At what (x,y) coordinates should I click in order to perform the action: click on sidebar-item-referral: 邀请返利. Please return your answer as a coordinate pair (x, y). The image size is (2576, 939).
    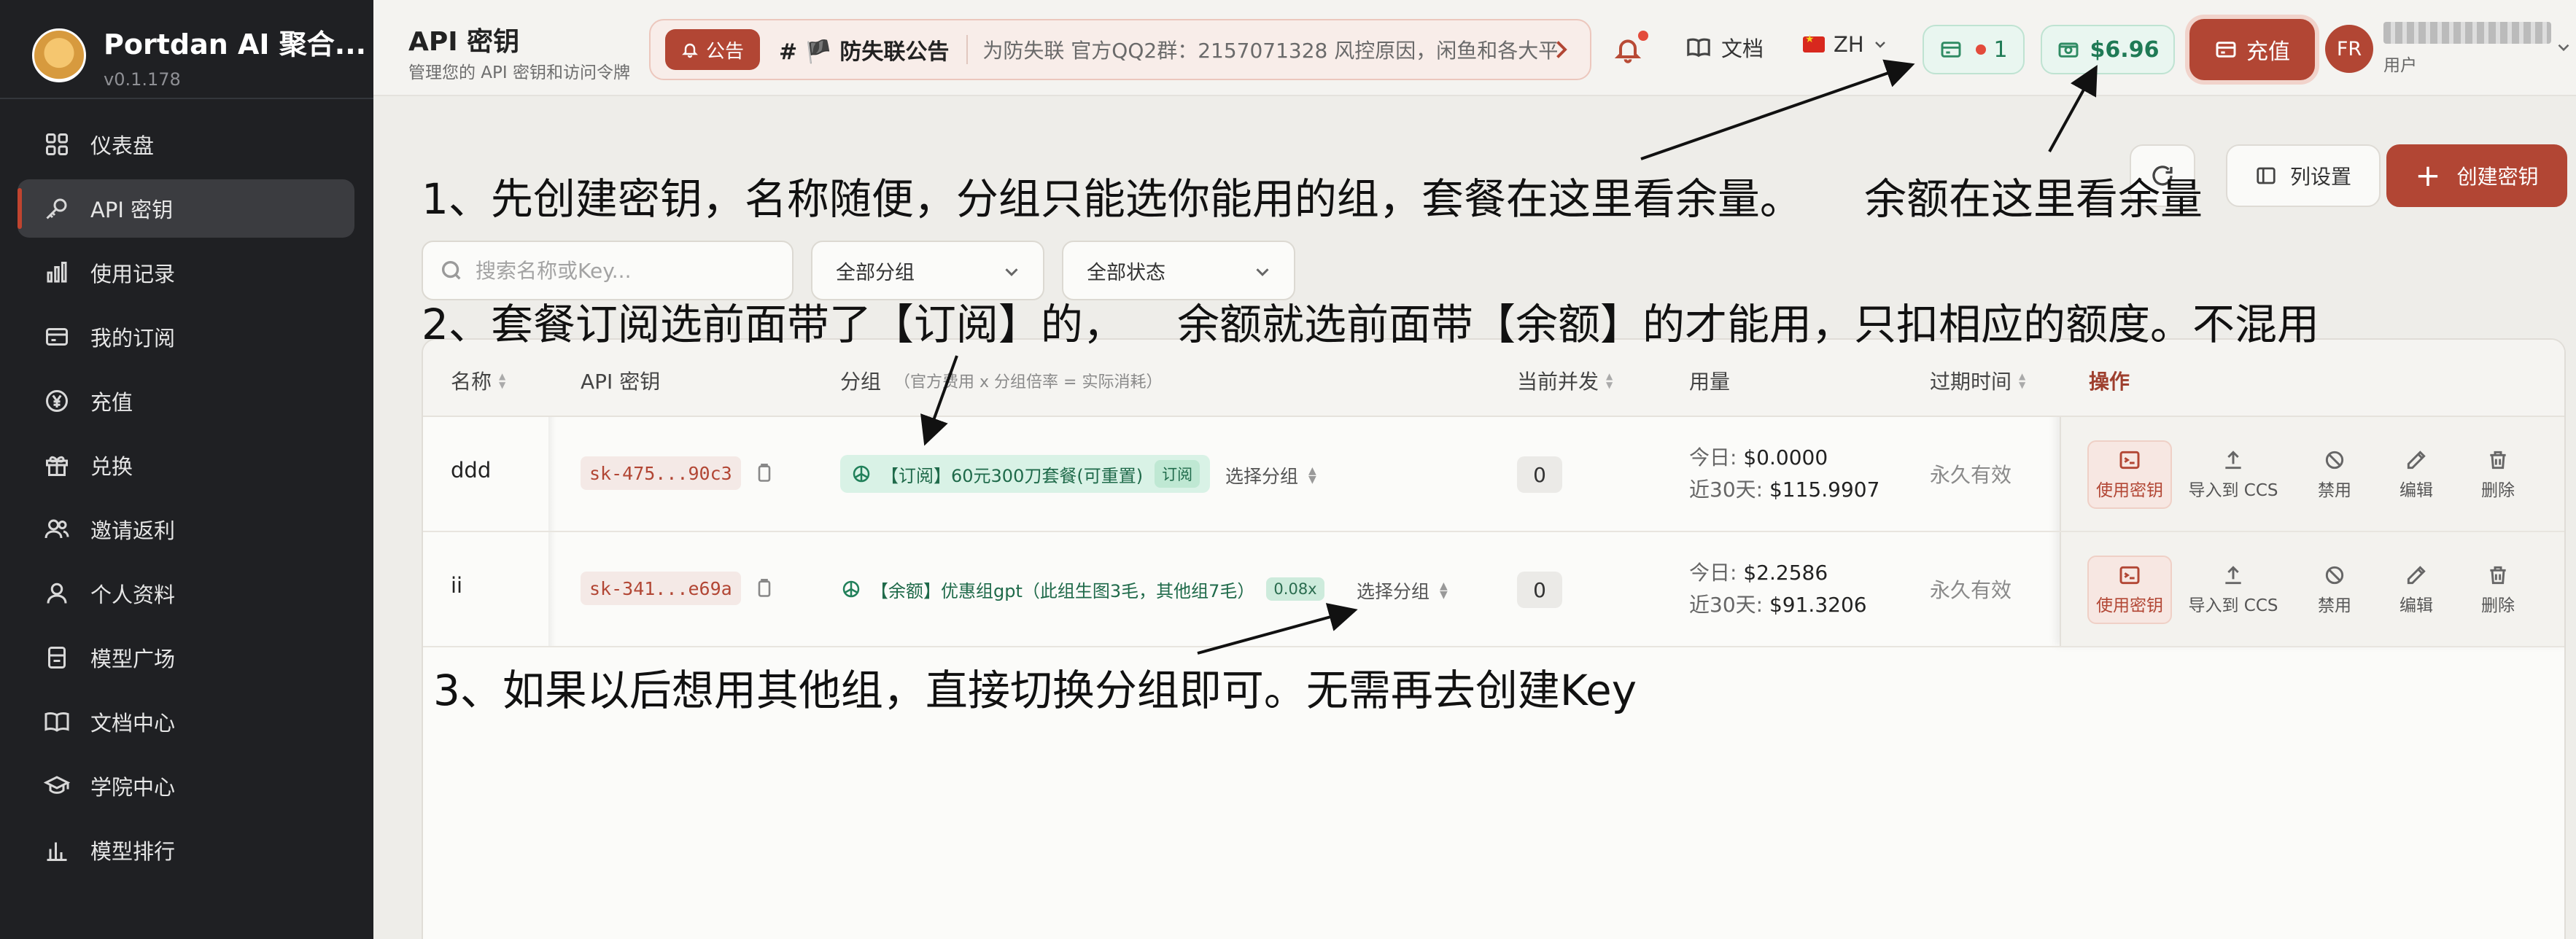
    Looking at the image, I should click on (186, 529).